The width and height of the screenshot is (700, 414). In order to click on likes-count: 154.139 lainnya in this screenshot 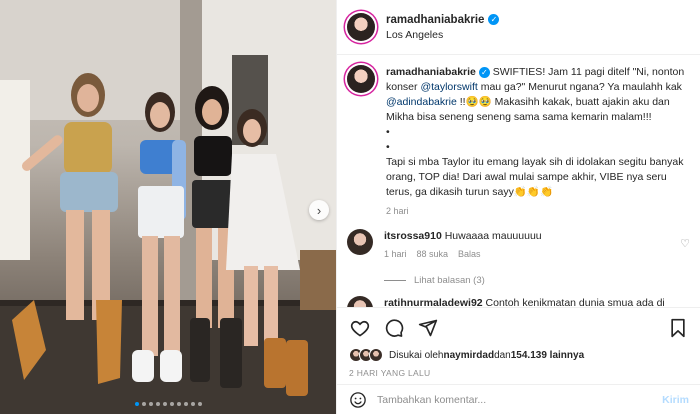, I will do `click(547, 355)`.